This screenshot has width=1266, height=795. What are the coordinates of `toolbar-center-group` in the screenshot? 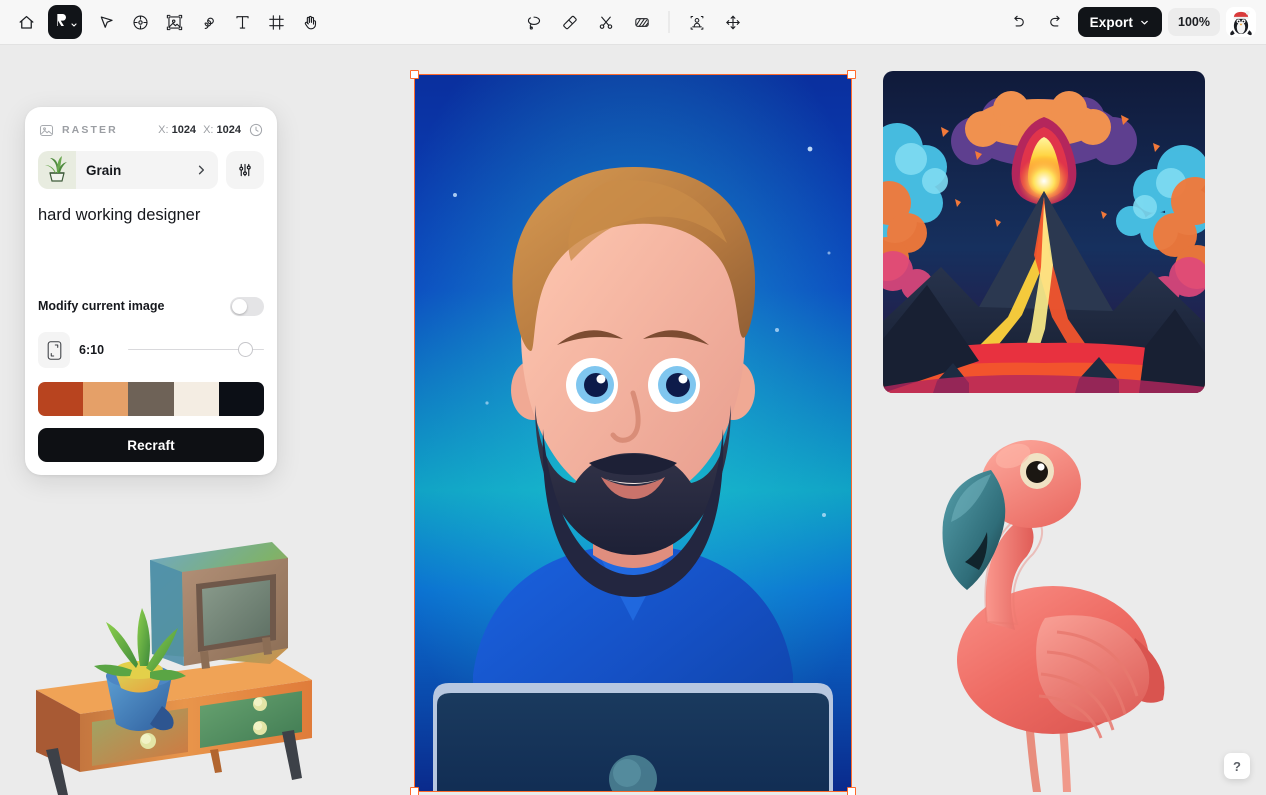 It's located at (633, 22).